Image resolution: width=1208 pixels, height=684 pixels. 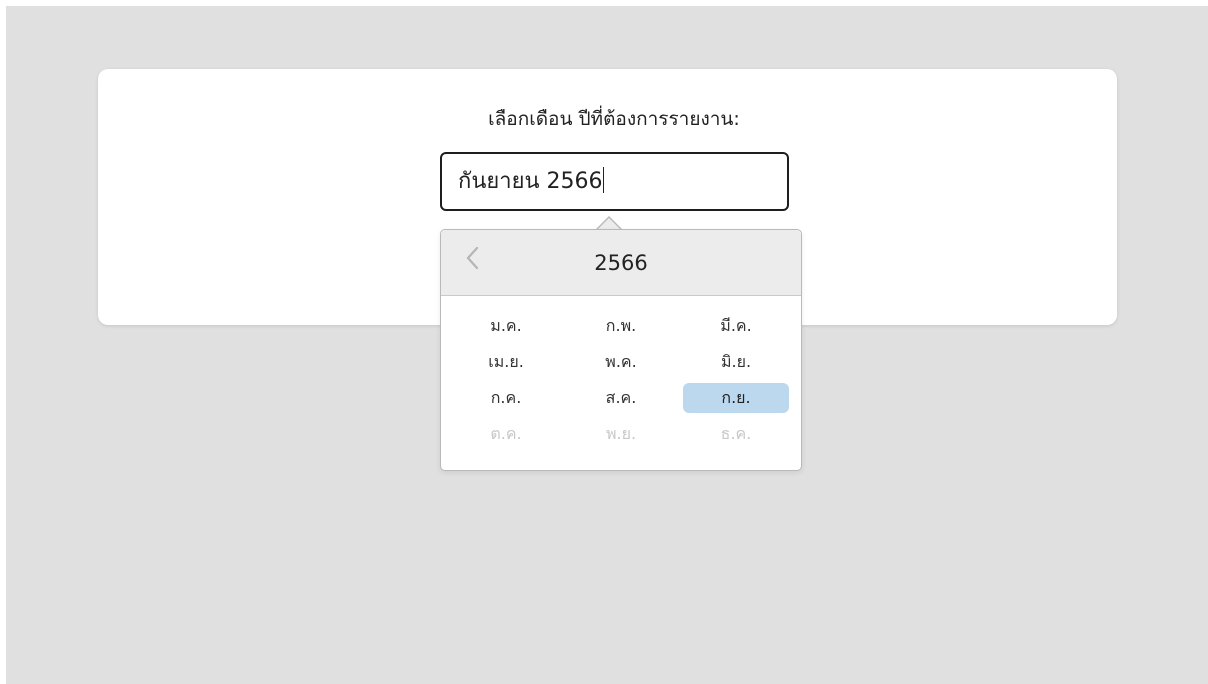 I want to click on month-cell: มิ.ย., so click(x=736, y=362).